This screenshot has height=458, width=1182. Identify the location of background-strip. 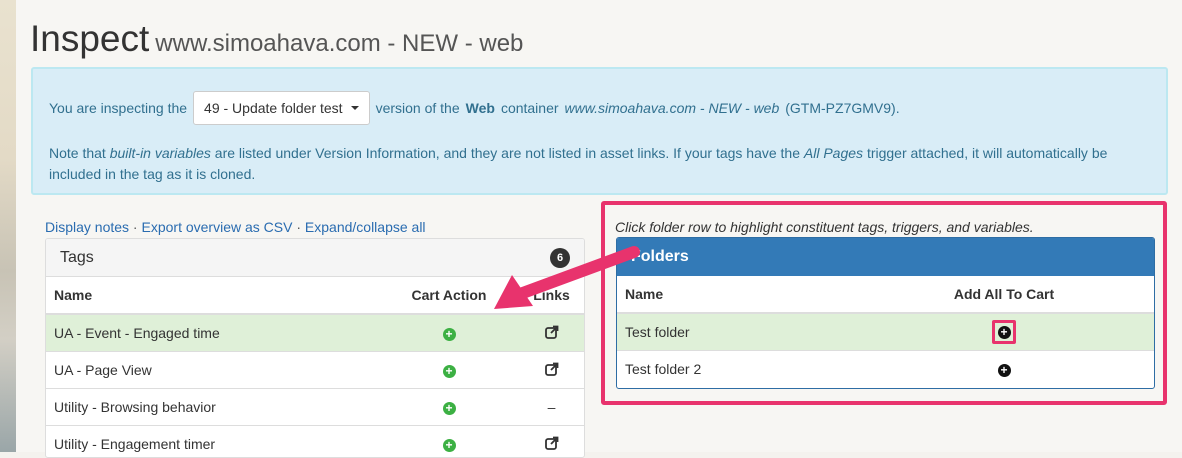
(8, 226).